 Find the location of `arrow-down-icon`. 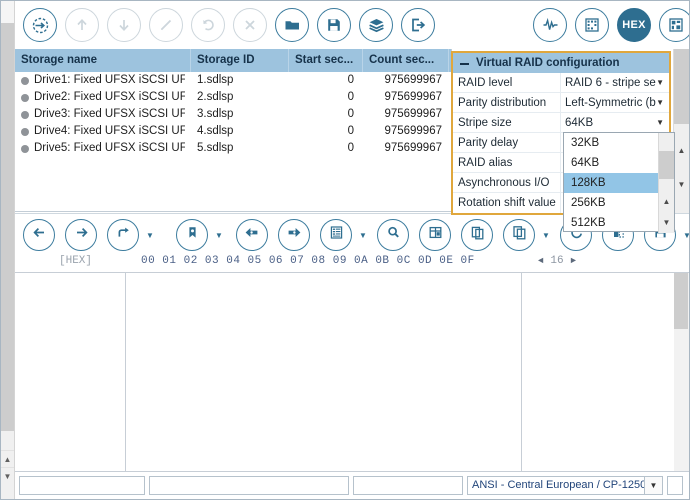

arrow-down-icon is located at coordinates (124, 25).